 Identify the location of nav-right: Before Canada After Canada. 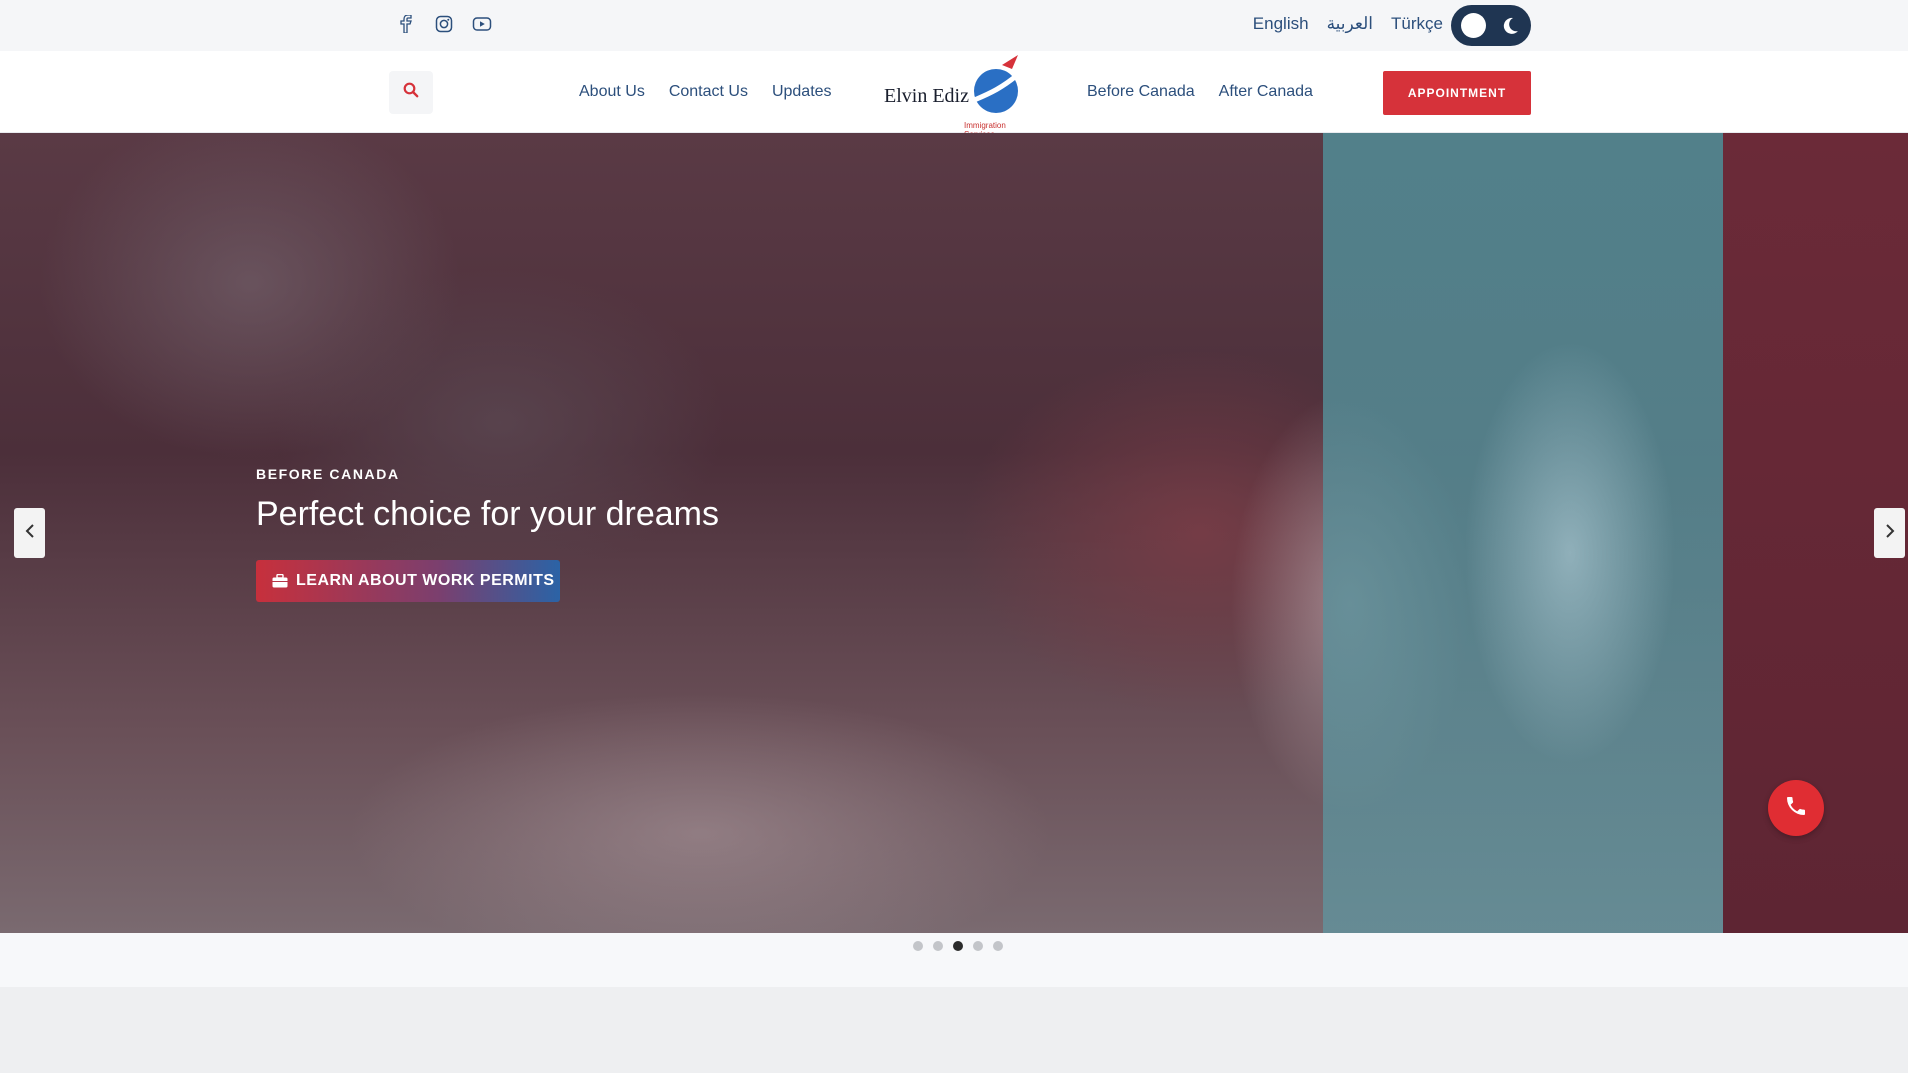
(1200, 92).